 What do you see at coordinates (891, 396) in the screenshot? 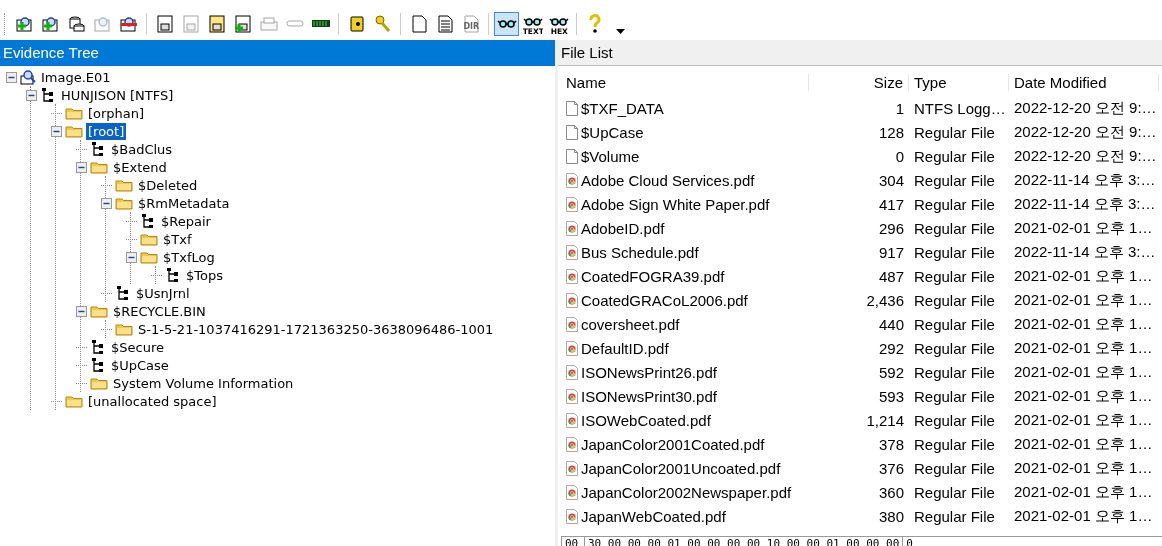
I see `table-cell-text: 593` at bounding box center [891, 396].